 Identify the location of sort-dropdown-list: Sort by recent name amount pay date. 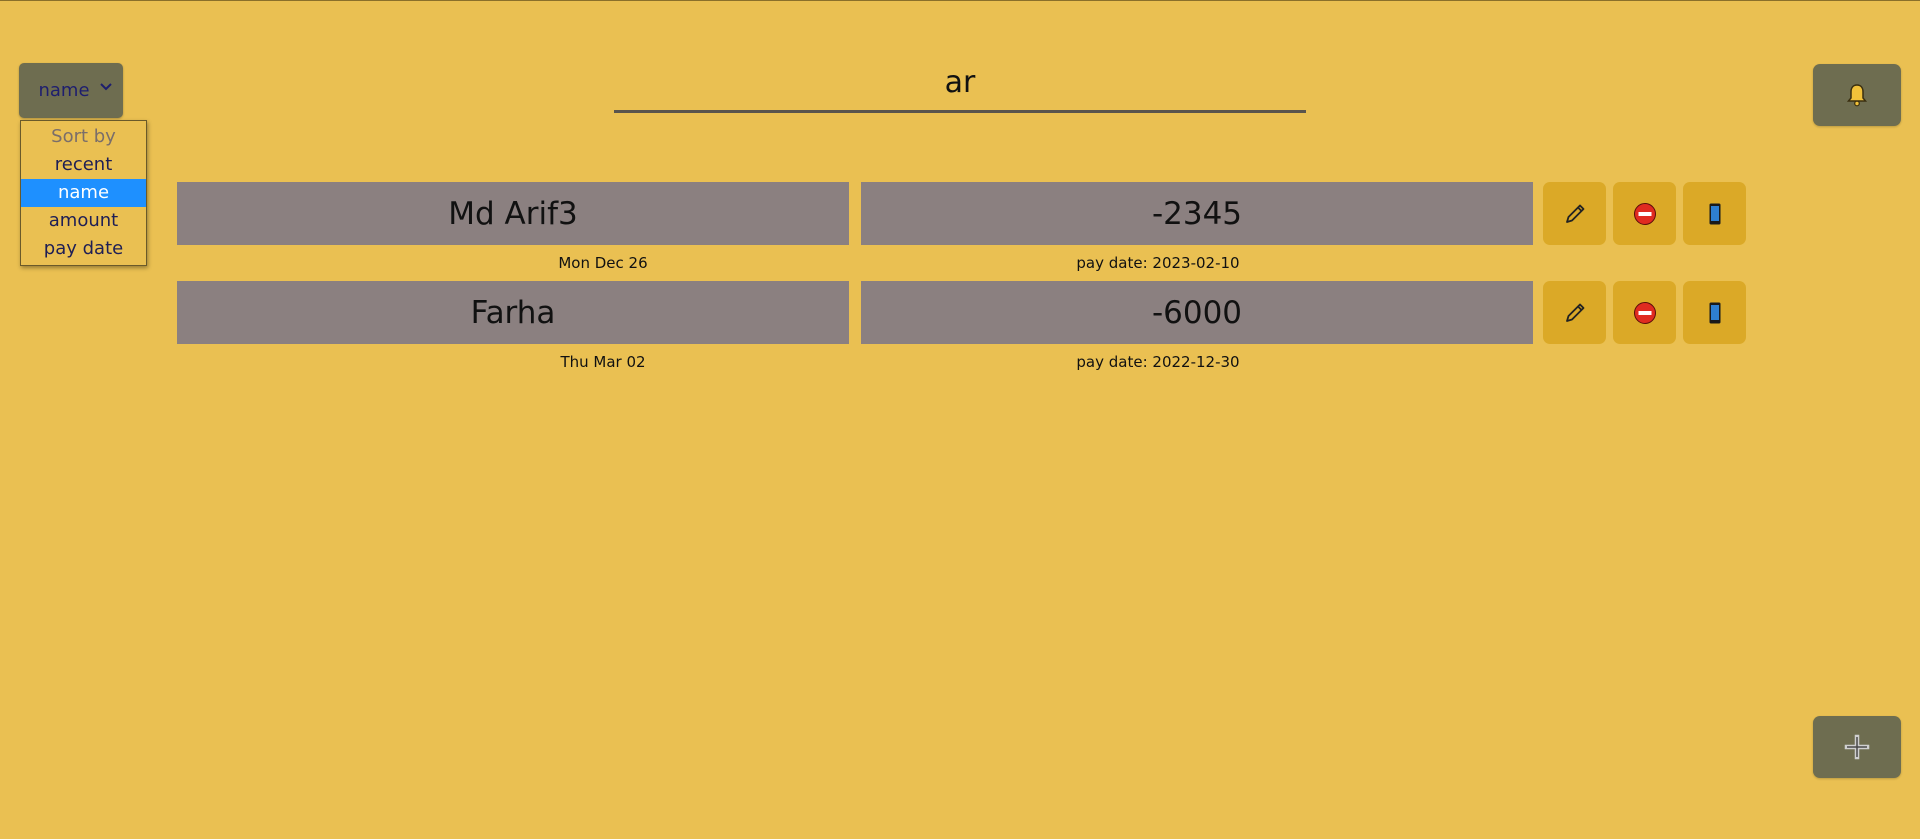
(83, 193).